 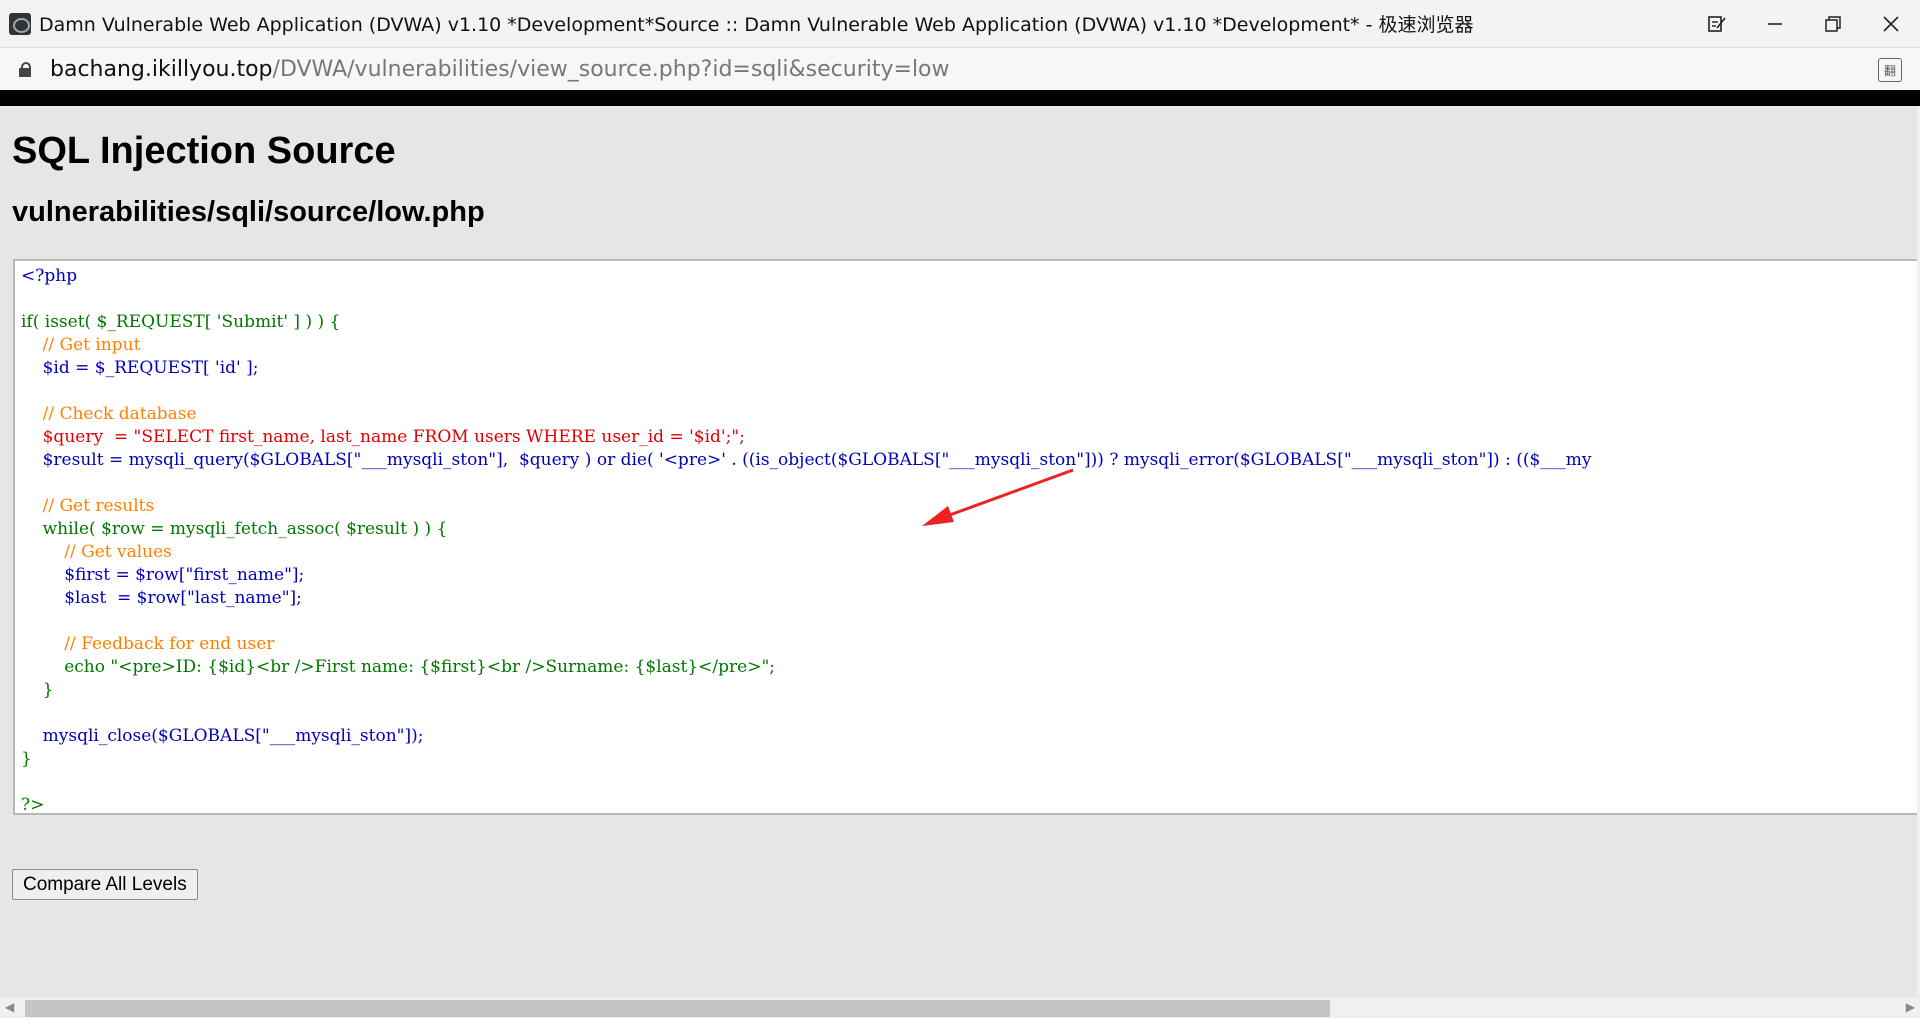 What do you see at coordinates (49, 276) in the screenshot?
I see `code-line: <?php` at bounding box center [49, 276].